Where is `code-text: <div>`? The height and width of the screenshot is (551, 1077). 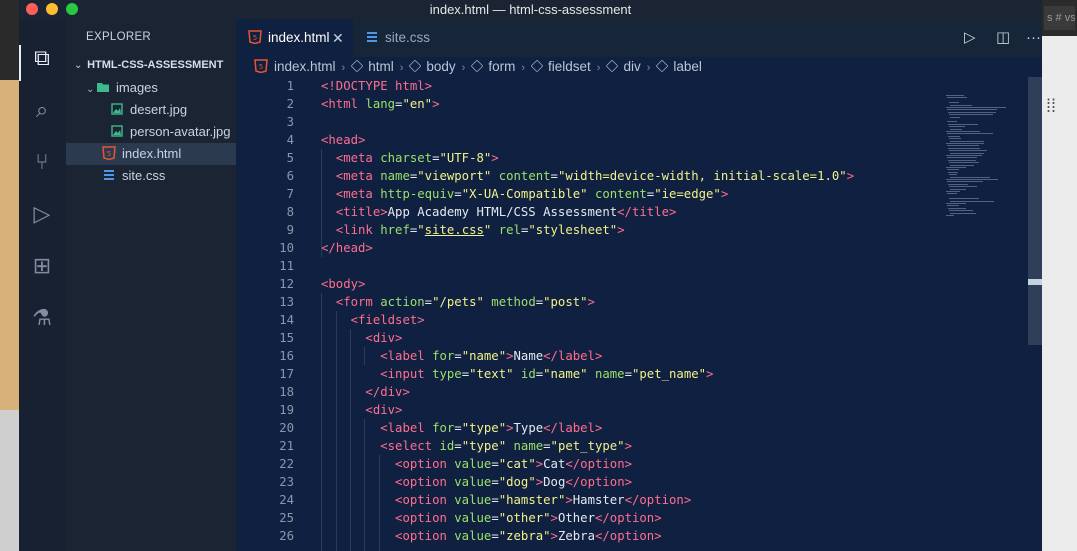
code-text: <div> is located at coordinates (361, 338).